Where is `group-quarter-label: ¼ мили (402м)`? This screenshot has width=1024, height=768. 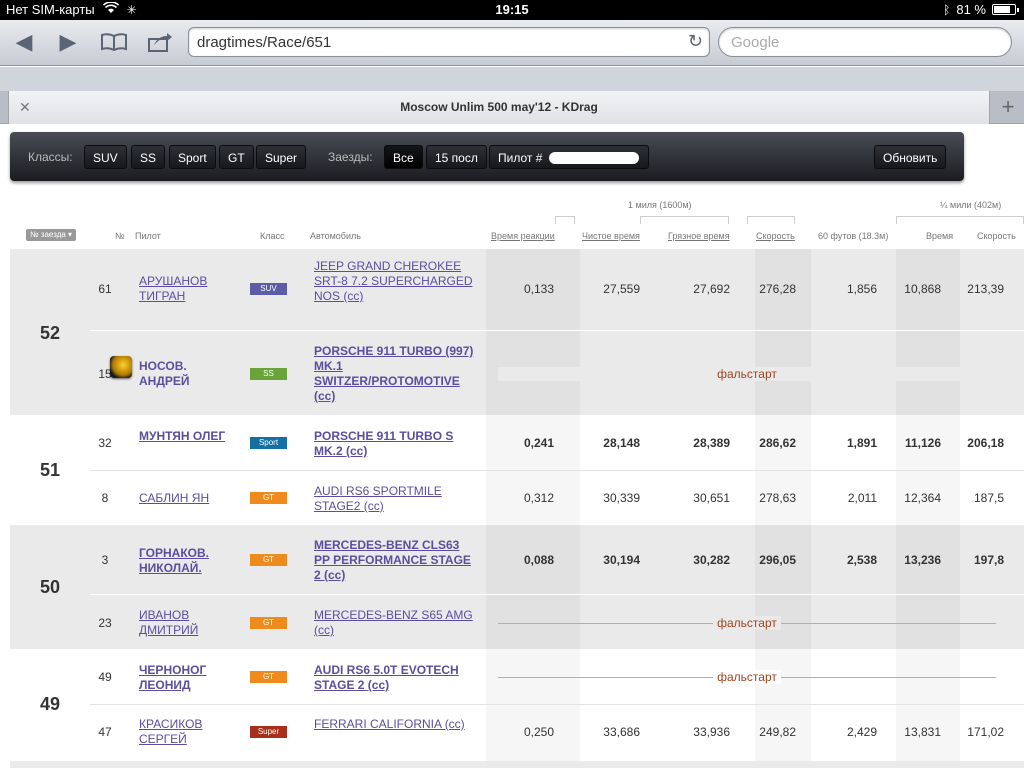 group-quarter-label: ¼ мили (402м) is located at coordinates (971, 205).